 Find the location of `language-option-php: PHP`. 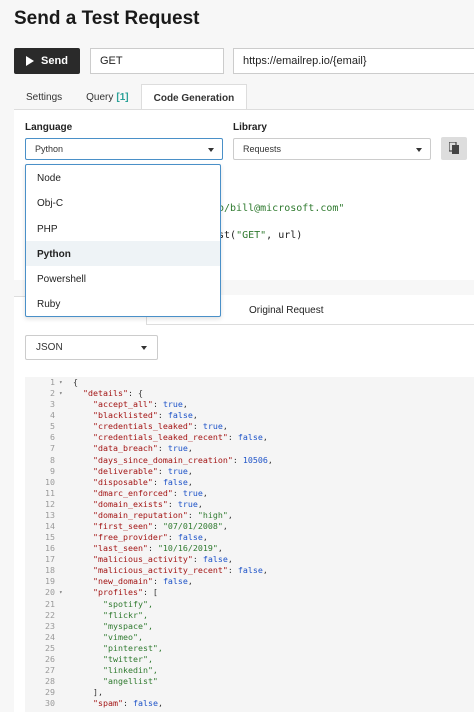

language-option-php: PHP is located at coordinates (123, 228).